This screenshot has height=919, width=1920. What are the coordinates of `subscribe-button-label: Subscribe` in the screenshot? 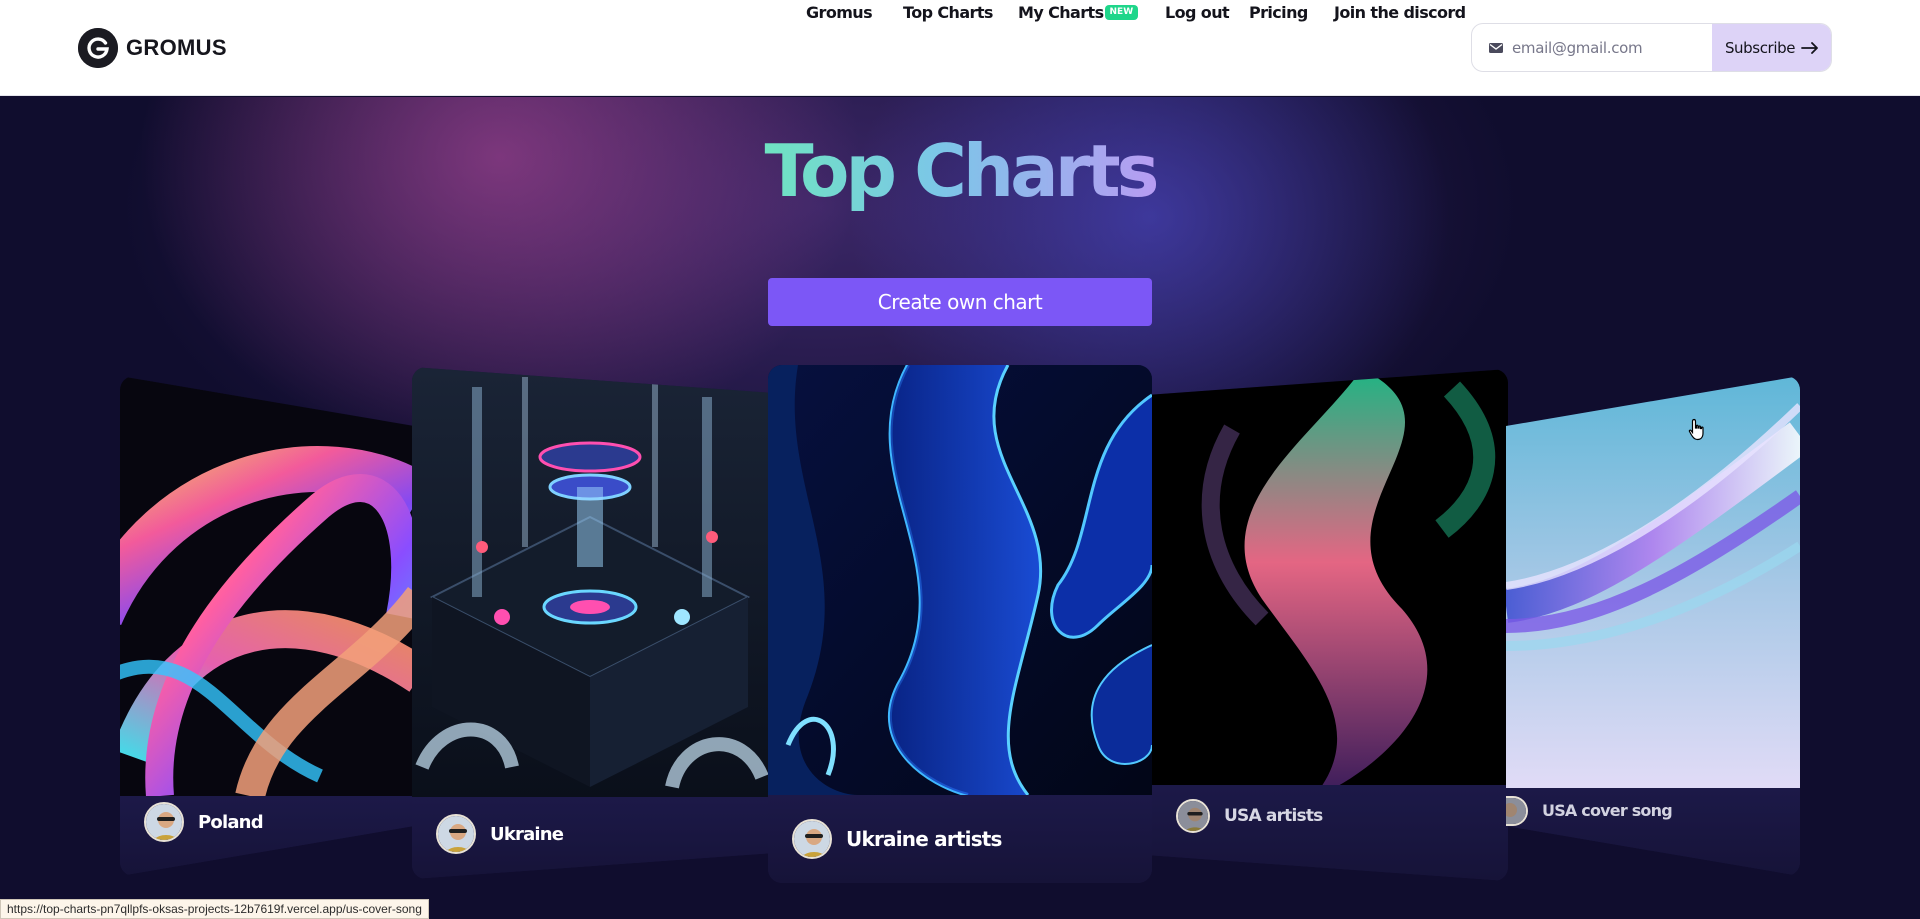 It's located at (1760, 47).